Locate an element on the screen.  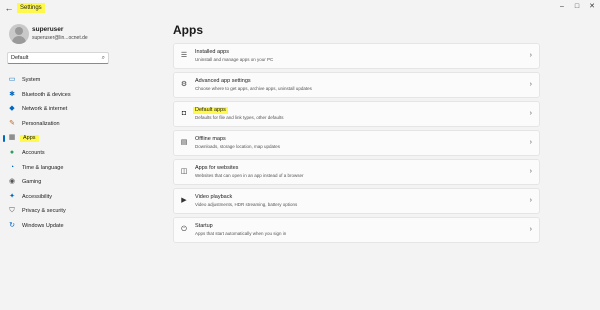
system-icon: ▭ is located at coordinates (12, 79).